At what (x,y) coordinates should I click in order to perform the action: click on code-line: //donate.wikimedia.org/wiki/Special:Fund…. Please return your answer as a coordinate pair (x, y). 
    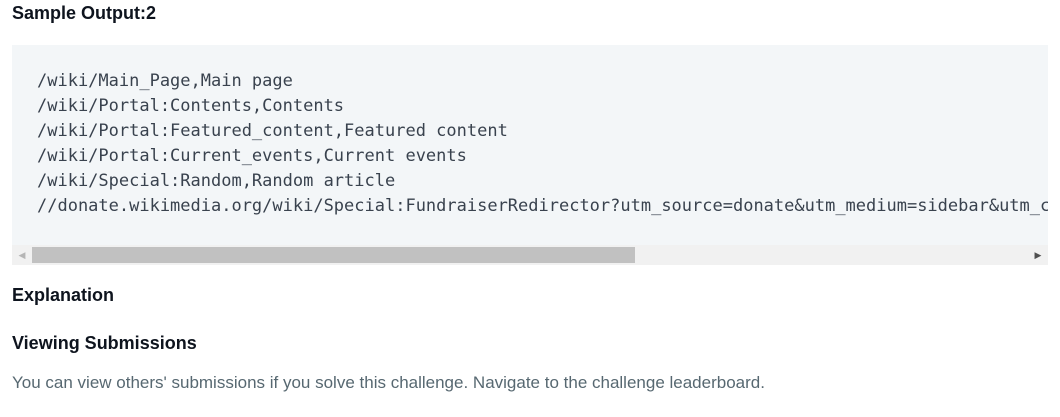
    Looking at the image, I should click on (542, 206).